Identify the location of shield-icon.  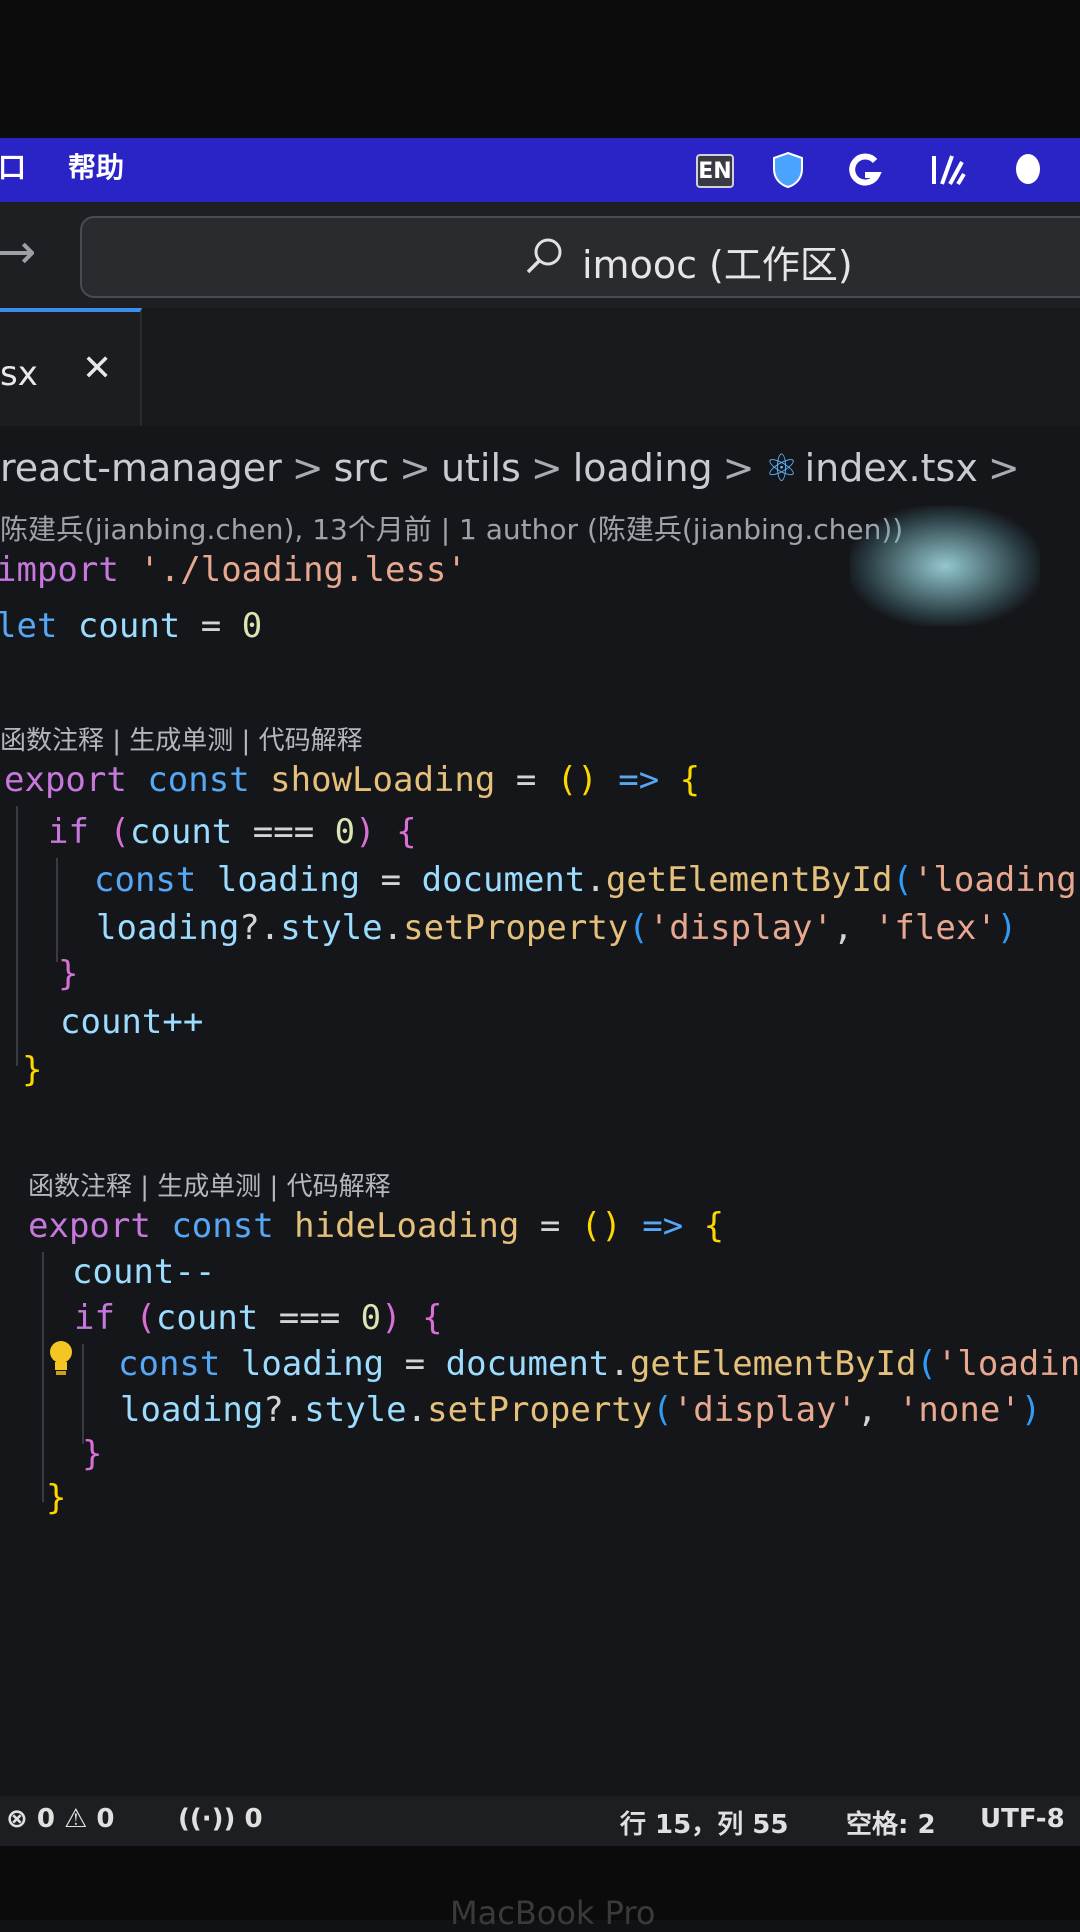
(788, 170).